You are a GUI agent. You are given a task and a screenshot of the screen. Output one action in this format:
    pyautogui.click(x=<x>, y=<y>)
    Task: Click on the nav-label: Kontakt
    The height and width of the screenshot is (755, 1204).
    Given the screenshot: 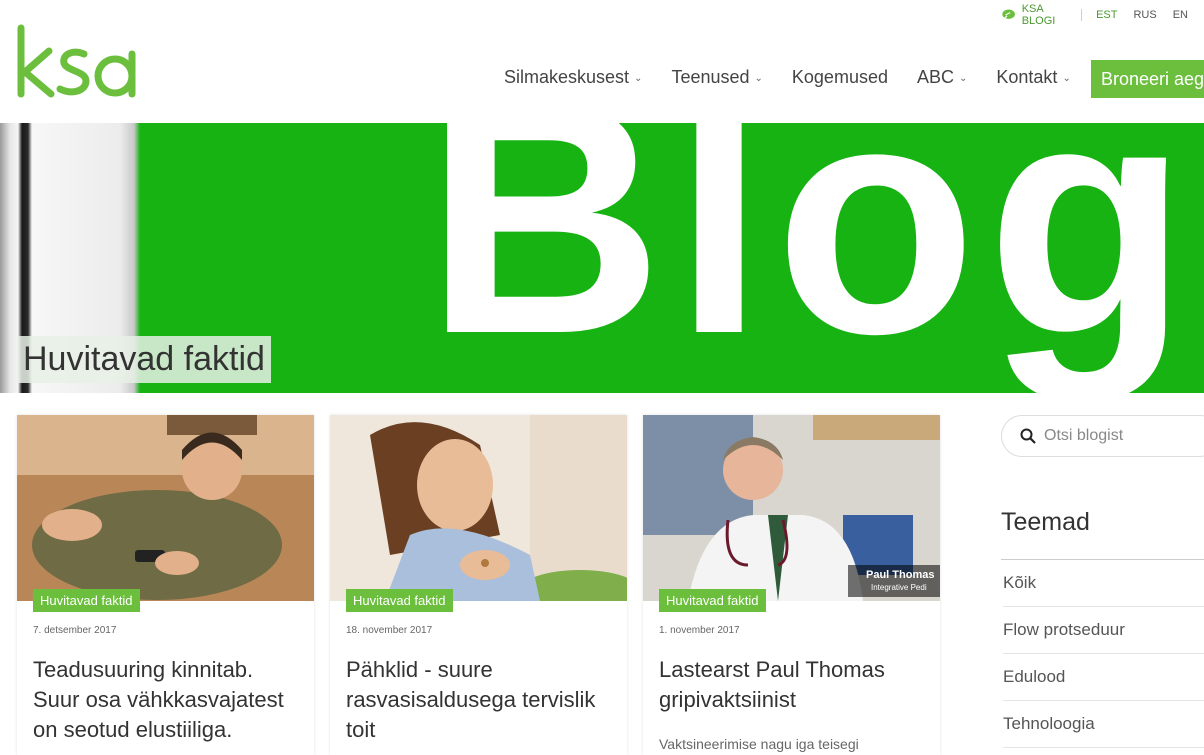 What is the action you would take?
    pyautogui.click(x=1027, y=77)
    